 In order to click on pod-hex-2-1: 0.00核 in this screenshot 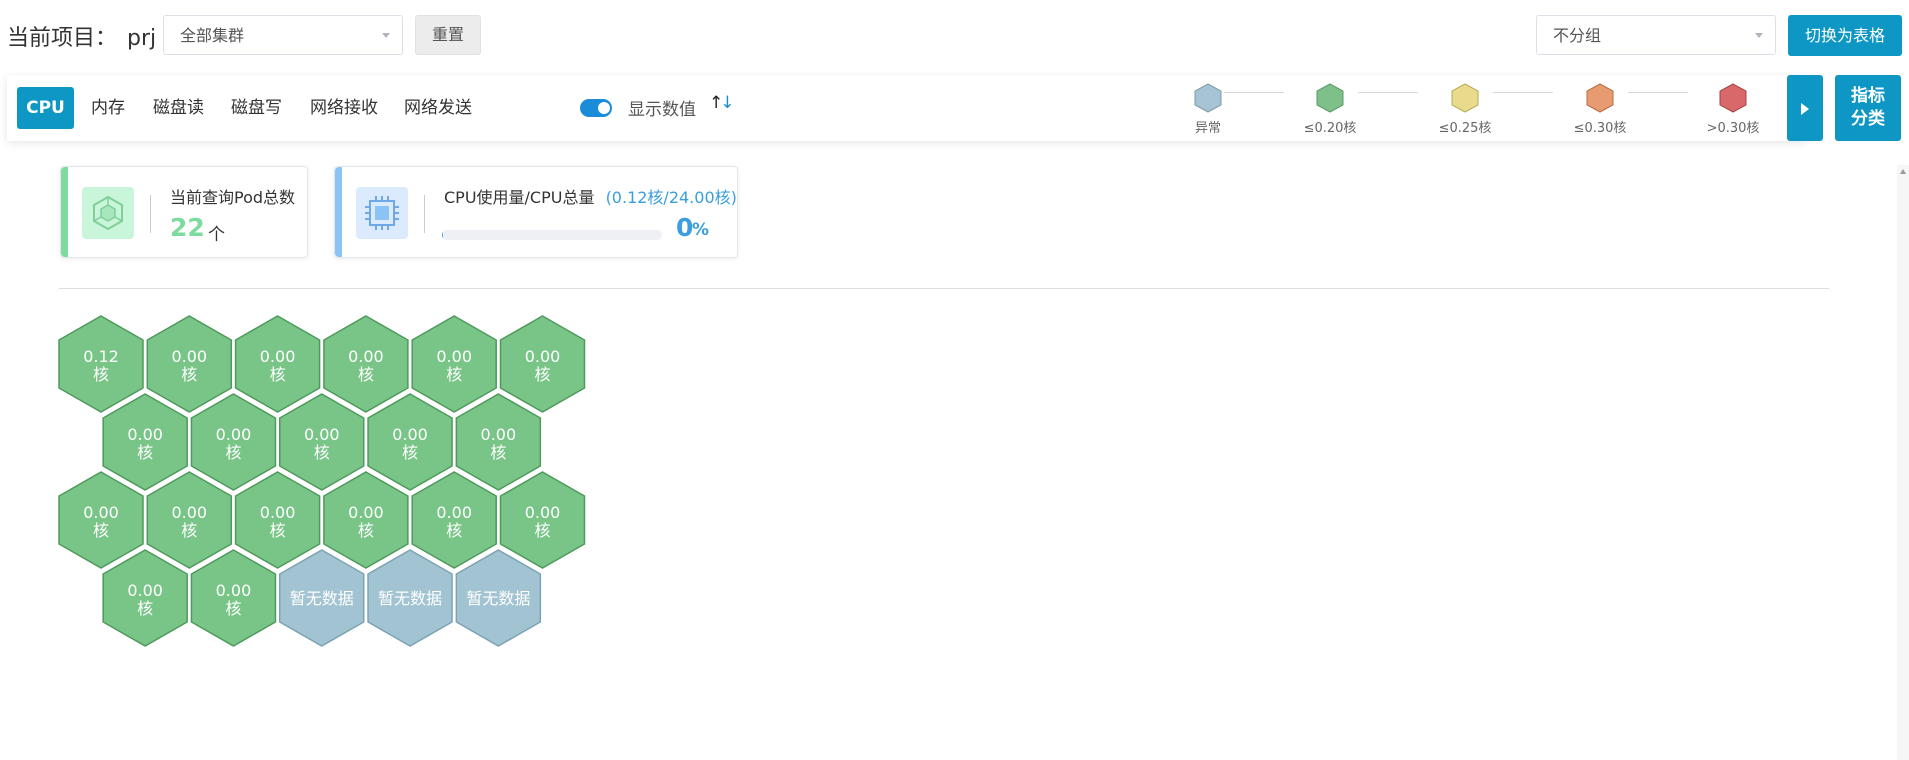, I will do `click(189, 520)`.